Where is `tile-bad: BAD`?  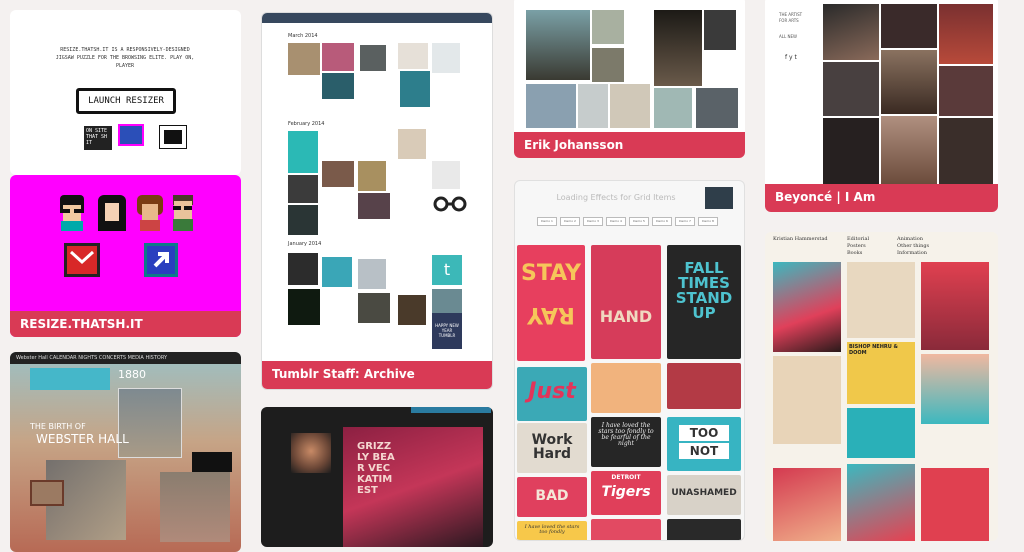 tile-bad: BAD is located at coordinates (552, 497).